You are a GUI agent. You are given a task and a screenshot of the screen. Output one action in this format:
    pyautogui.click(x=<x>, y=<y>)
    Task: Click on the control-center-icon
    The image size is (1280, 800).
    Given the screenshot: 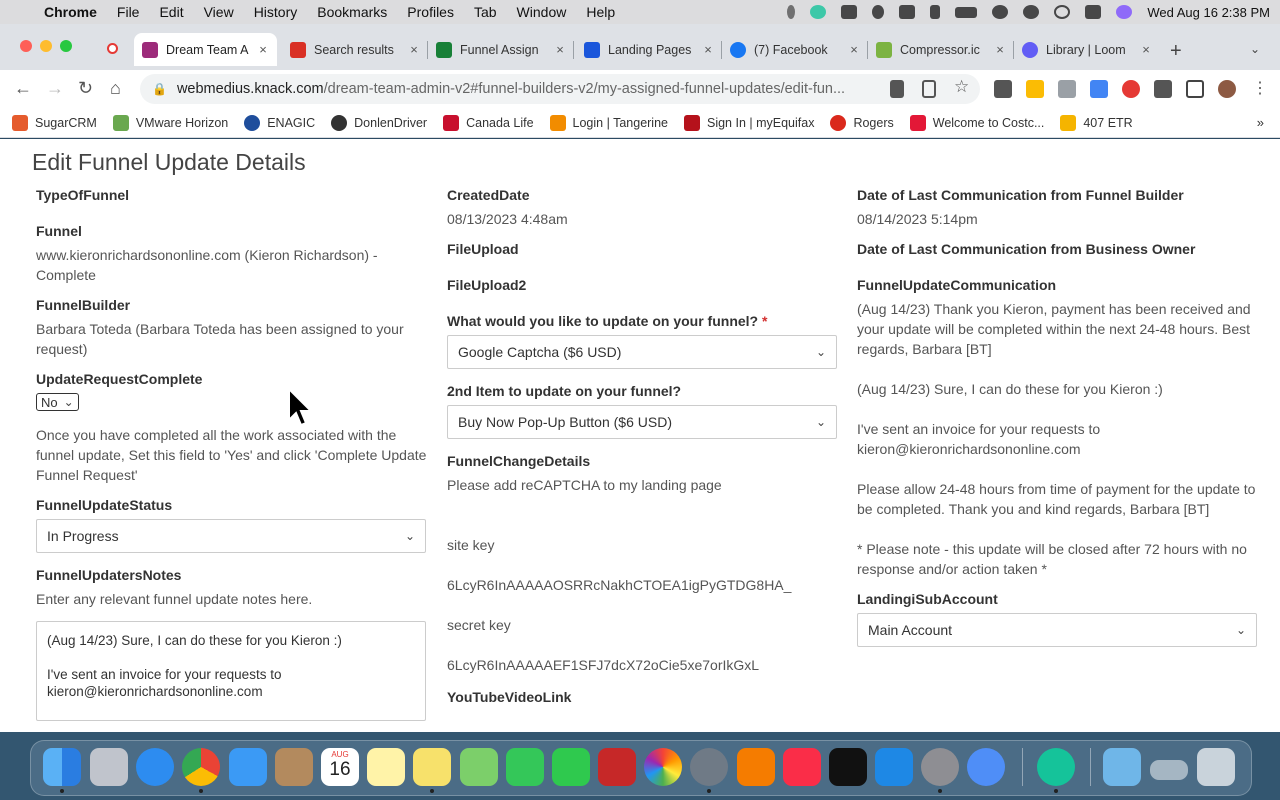 What is the action you would take?
    pyautogui.click(x=1093, y=12)
    